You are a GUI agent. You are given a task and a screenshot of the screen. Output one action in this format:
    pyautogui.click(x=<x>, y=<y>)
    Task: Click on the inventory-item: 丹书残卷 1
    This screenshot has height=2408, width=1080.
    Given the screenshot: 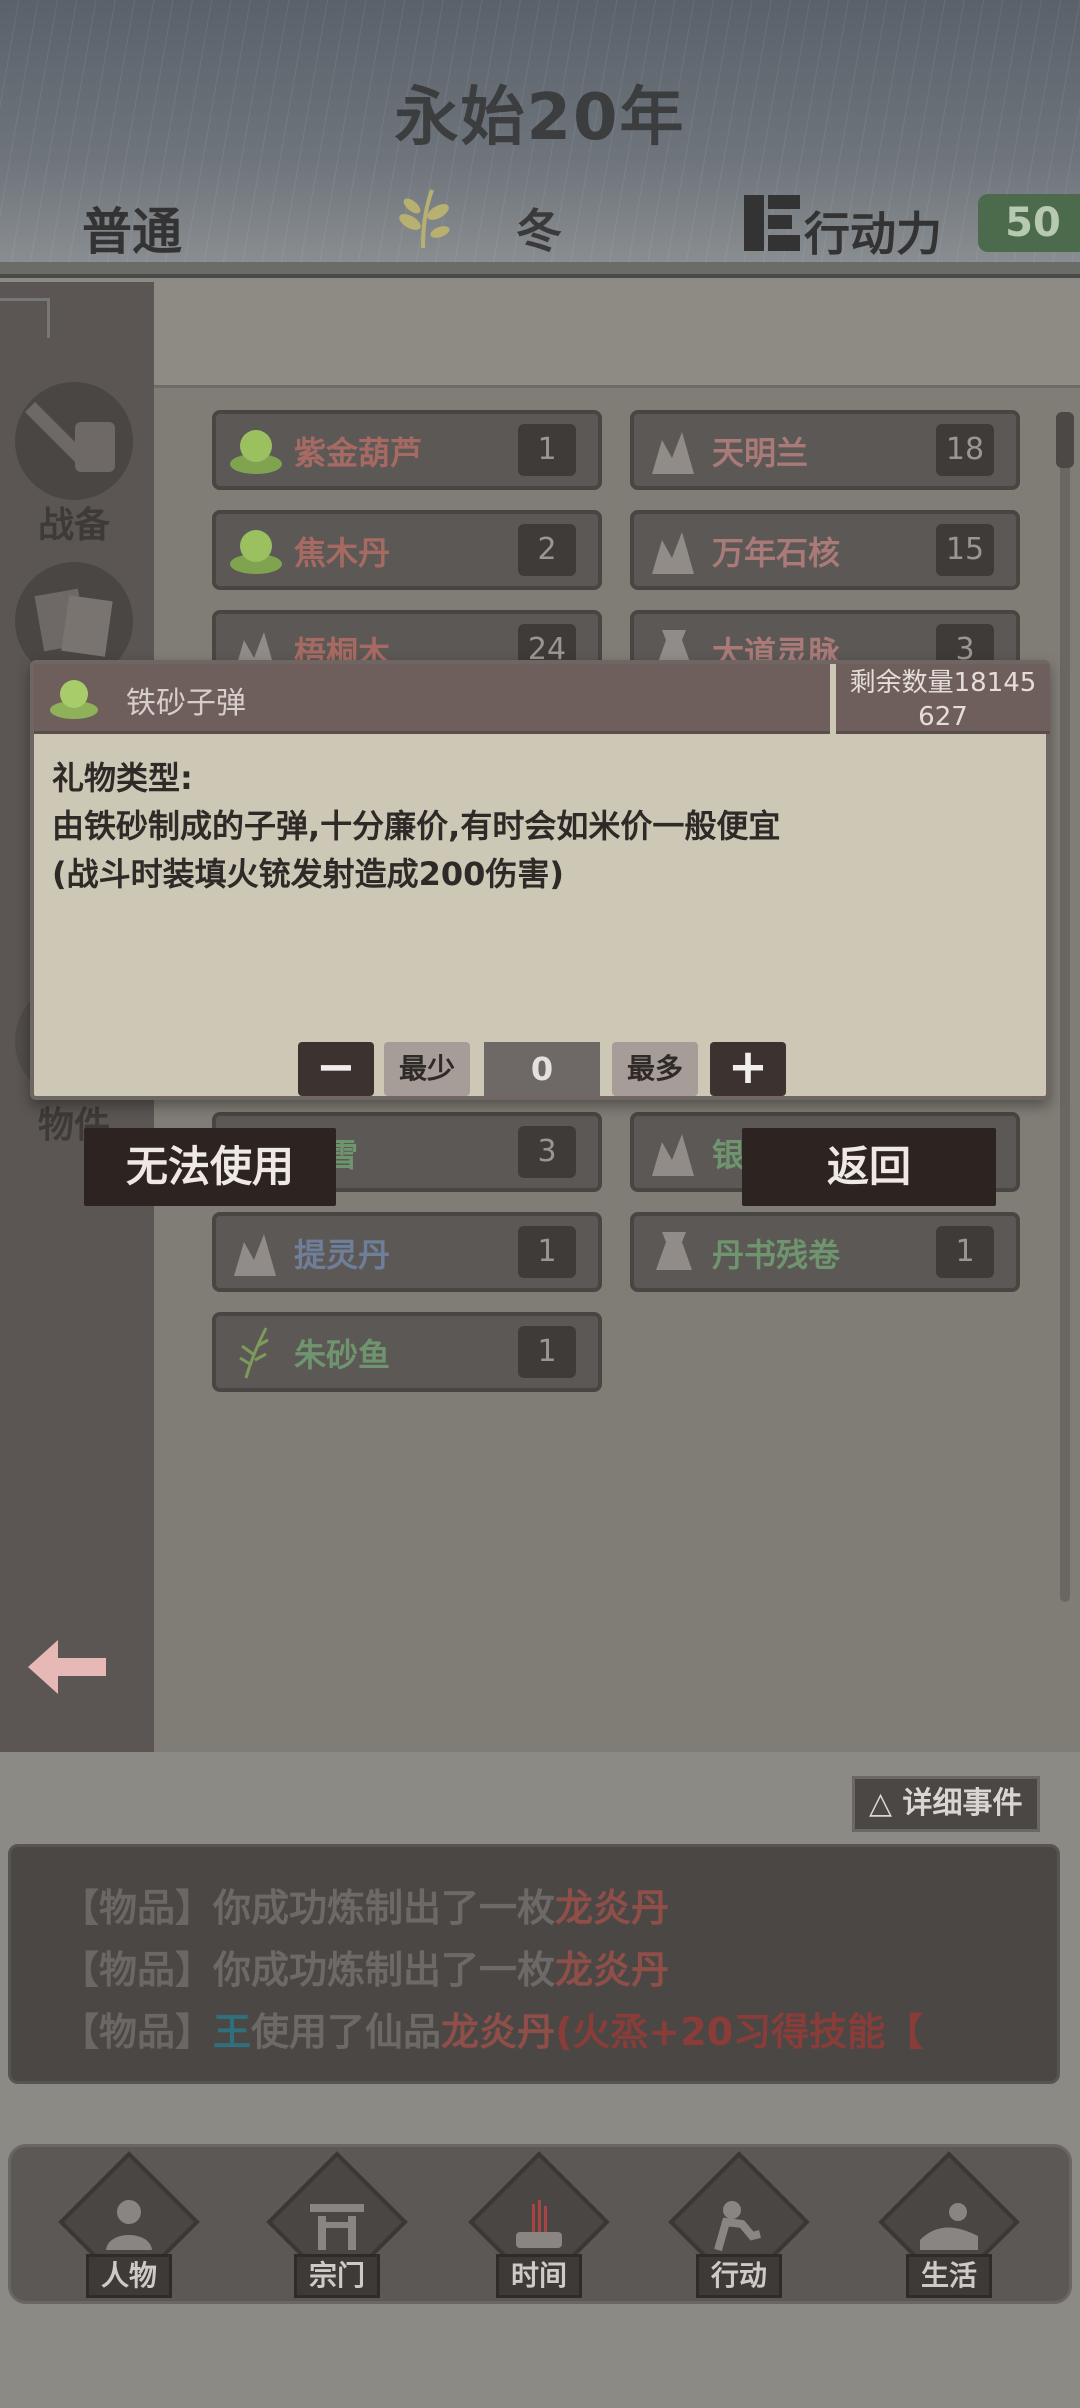 What is the action you would take?
    pyautogui.click(x=825, y=1252)
    